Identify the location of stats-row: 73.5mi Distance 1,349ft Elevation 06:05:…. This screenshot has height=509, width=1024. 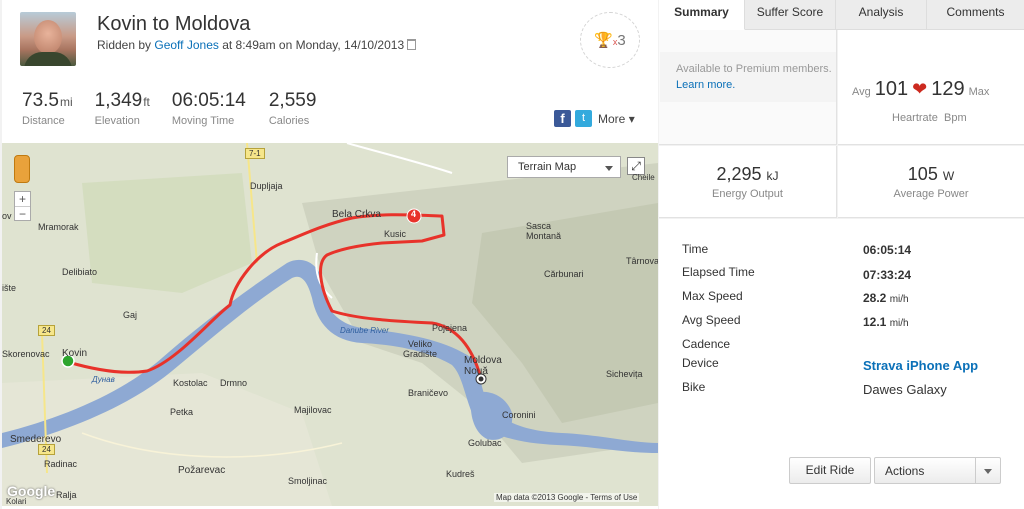
(180, 108).